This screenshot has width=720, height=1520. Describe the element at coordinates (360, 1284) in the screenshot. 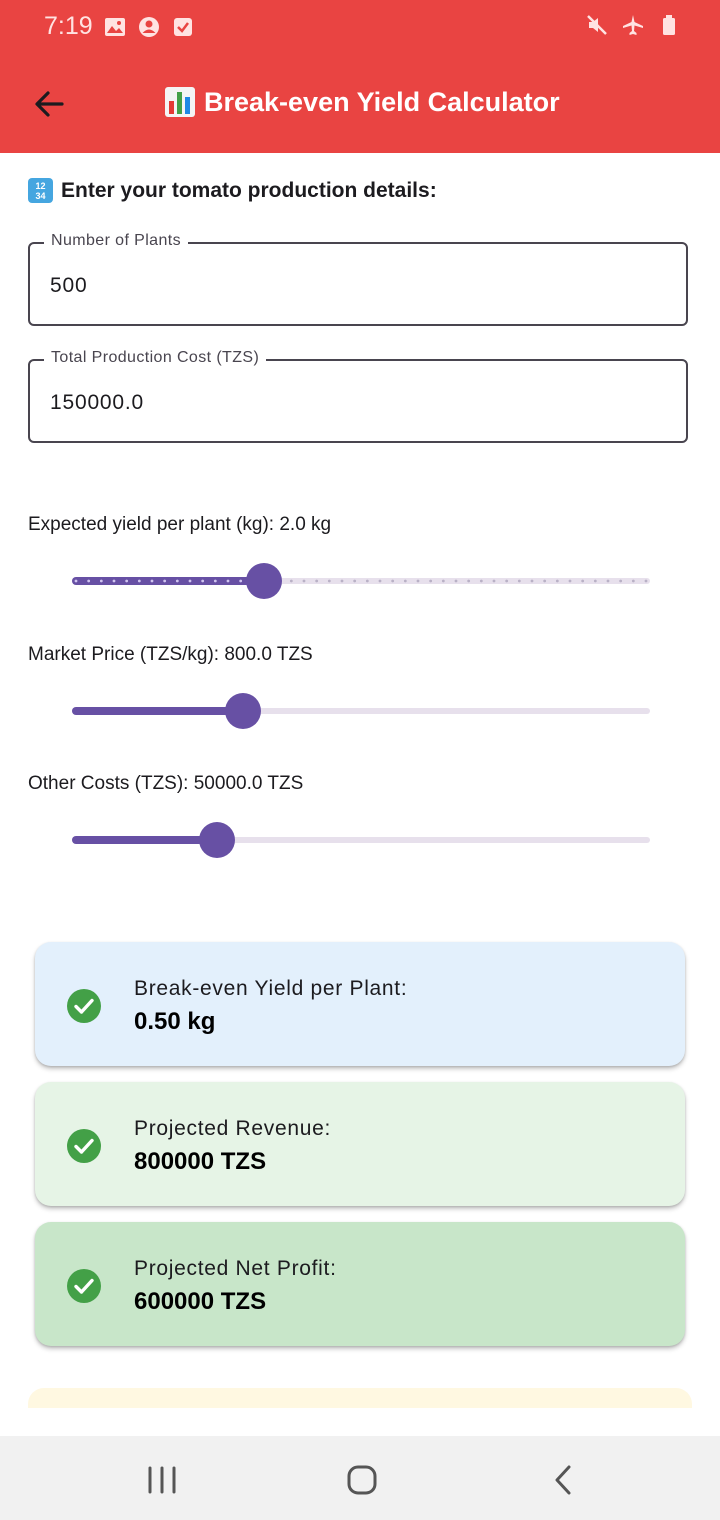

I see `net-profit-card: Projected Net Profit: 600000 TZS` at that location.